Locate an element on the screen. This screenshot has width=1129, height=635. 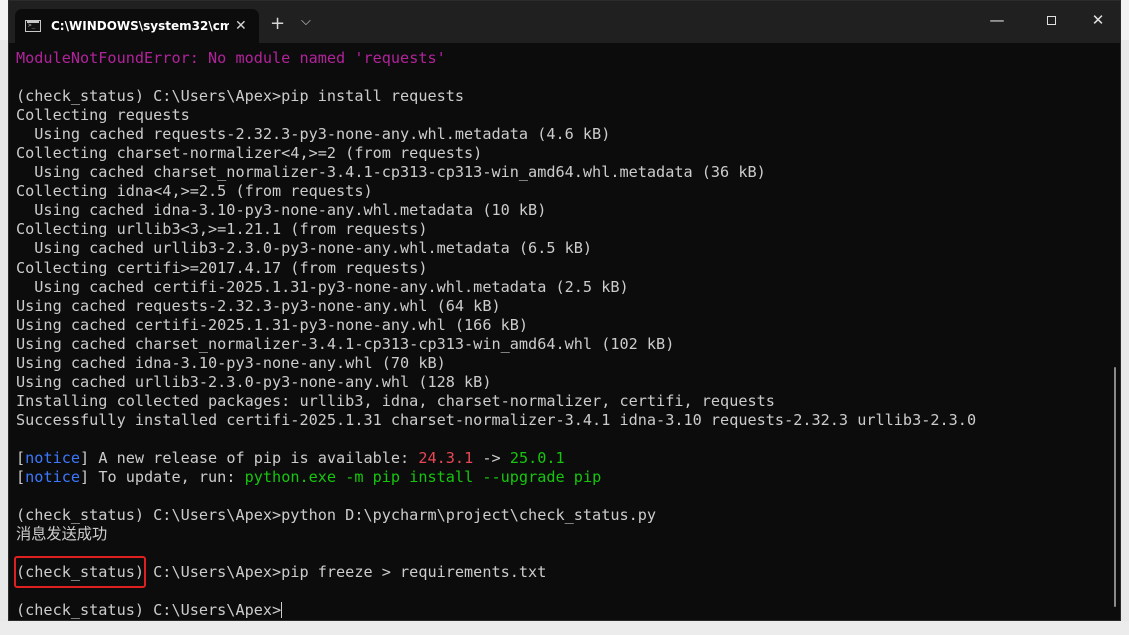
terminal-text: ModuleNotFoundError is located at coordinates (103, 58).